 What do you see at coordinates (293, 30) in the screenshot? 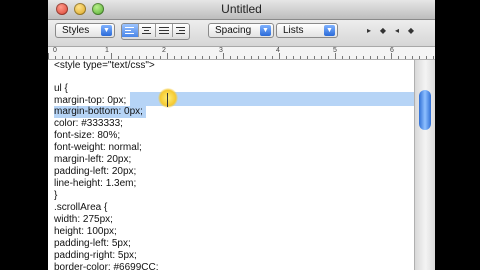
I see `lists-popup-label: Lists` at bounding box center [293, 30].